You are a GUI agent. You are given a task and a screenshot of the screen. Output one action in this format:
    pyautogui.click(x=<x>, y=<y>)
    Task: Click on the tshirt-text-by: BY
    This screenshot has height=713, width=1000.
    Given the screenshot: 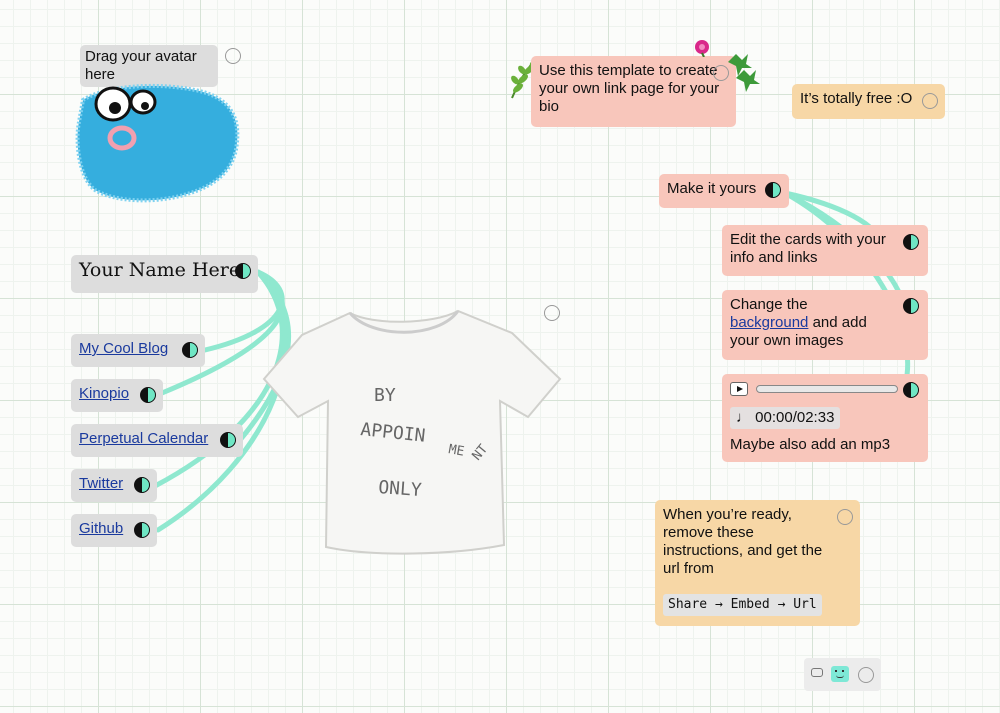 What is the action you would take?
    pyautogui.click(x=385, y=395)
    